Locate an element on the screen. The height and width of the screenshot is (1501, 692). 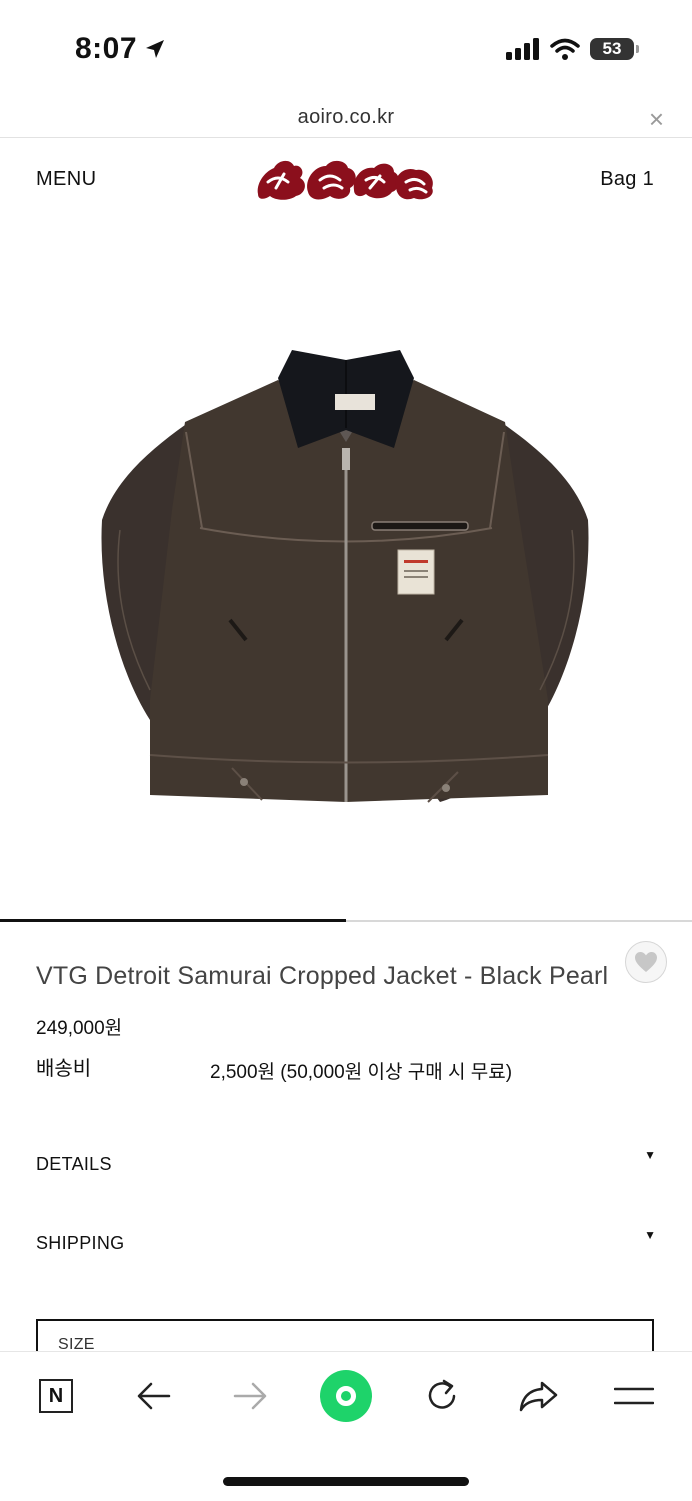
forward-button is located at coordinates (250, 1396).